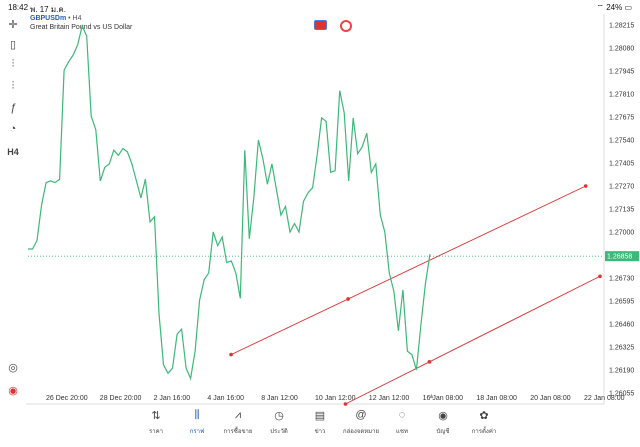 The height and width of the screenshot is (447, 640). Describe the element at coordinates (156, 416) in the screenshot. I see `arrows-updown-icon: ⇅` at that location.